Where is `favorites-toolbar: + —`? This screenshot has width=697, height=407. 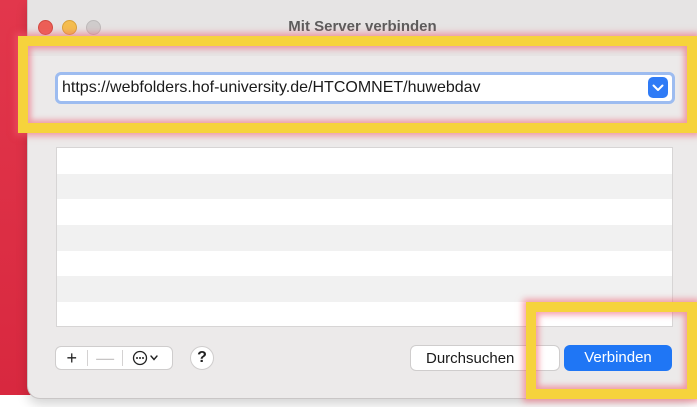
favorites-toolbar: + — is located at coordinates (114, 358).